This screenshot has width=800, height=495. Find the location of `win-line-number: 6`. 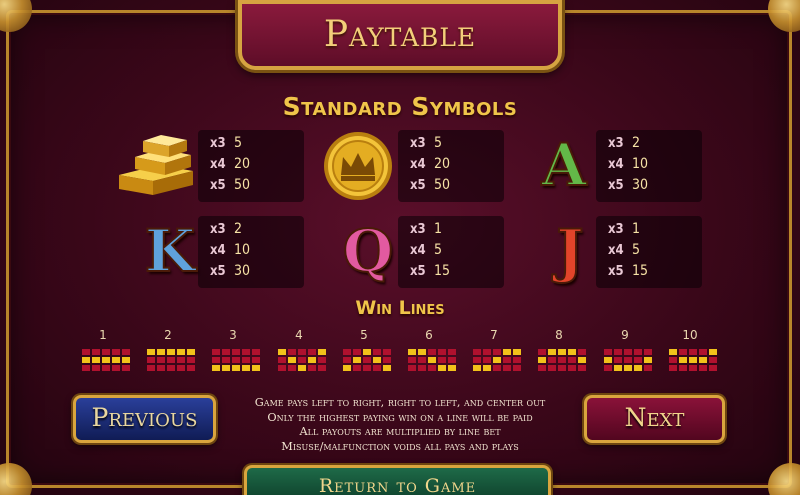

win-line-number: 6 is located at coordinates (429, 335).